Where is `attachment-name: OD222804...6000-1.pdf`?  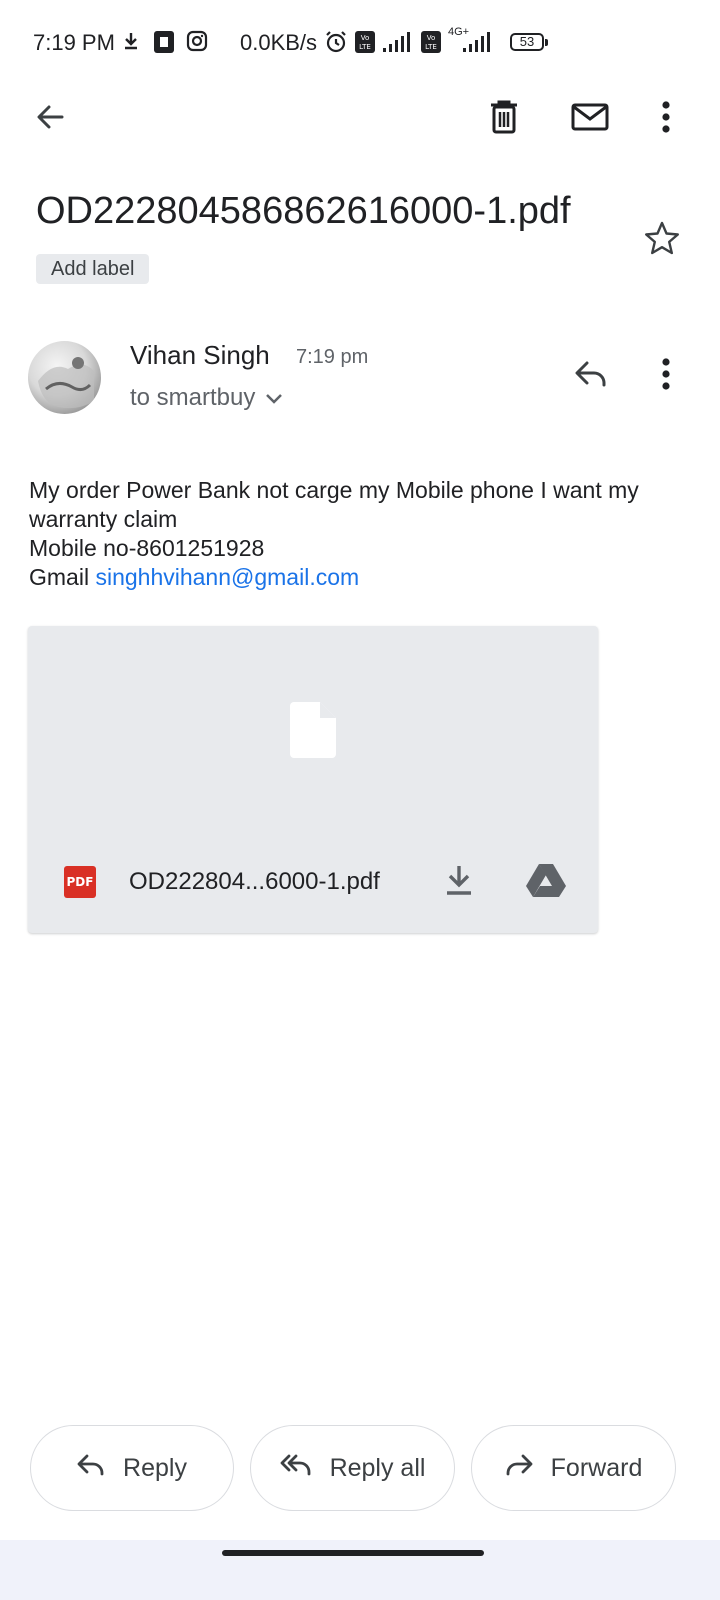 attachment-name: OD222804...6000-1.pdf is located at coordinates (254, 881).